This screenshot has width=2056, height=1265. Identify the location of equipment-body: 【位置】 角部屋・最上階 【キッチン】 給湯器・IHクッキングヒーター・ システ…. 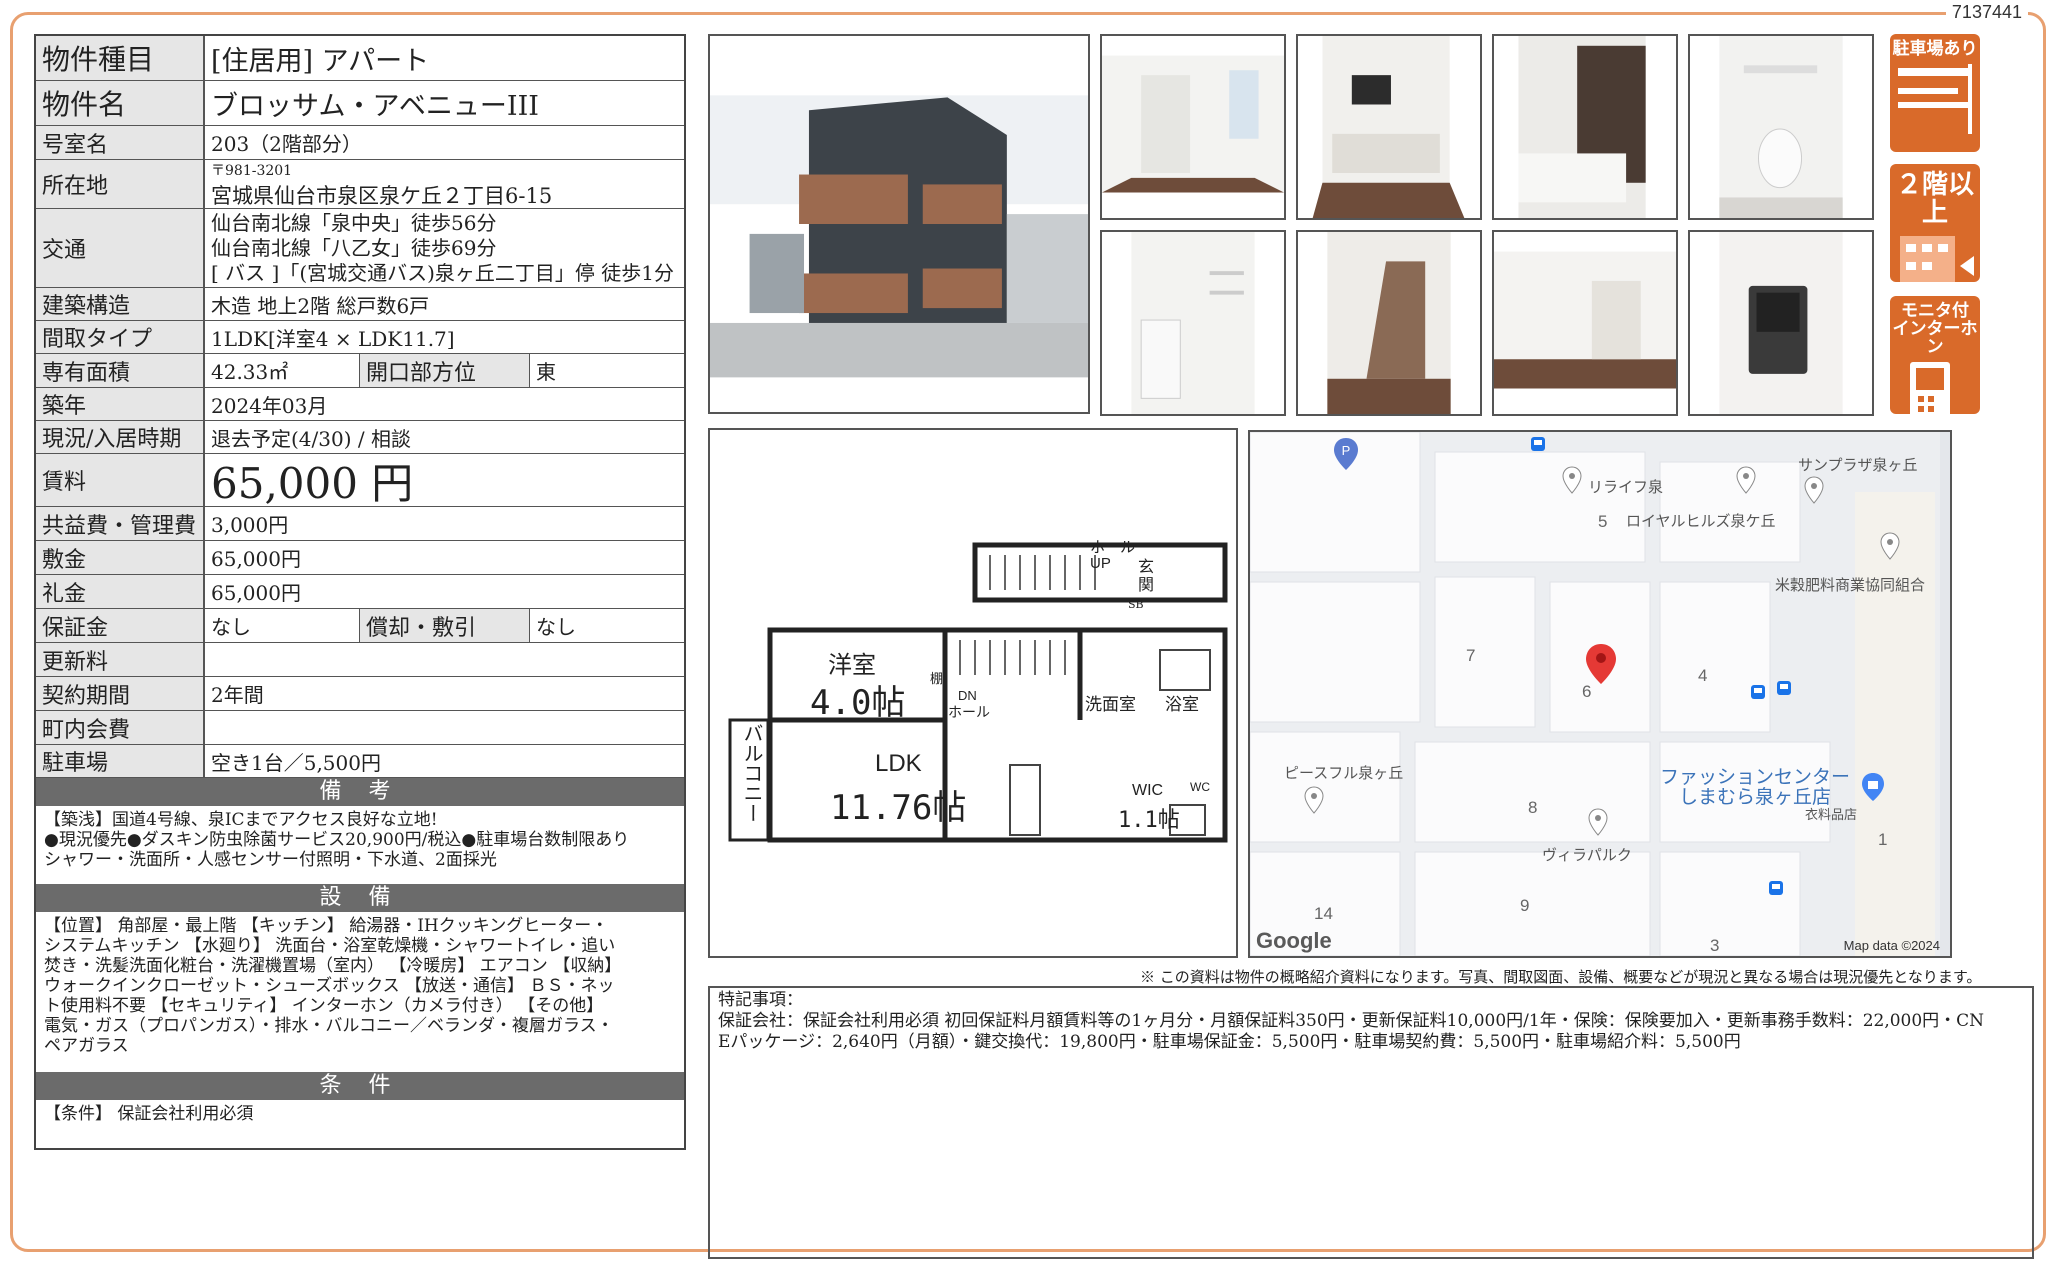
(360, 992).